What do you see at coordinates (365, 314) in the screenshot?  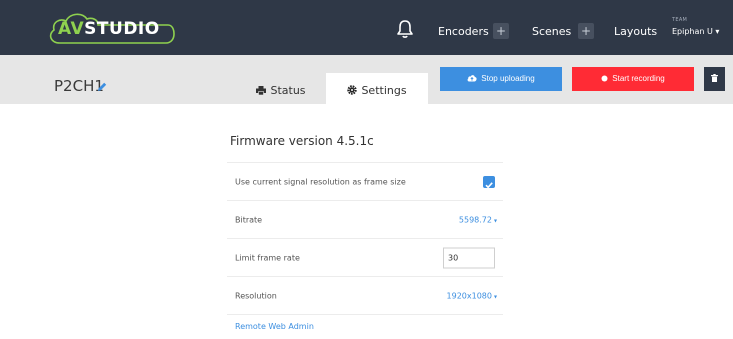 I see `divider` at bounding box center [365, 314].